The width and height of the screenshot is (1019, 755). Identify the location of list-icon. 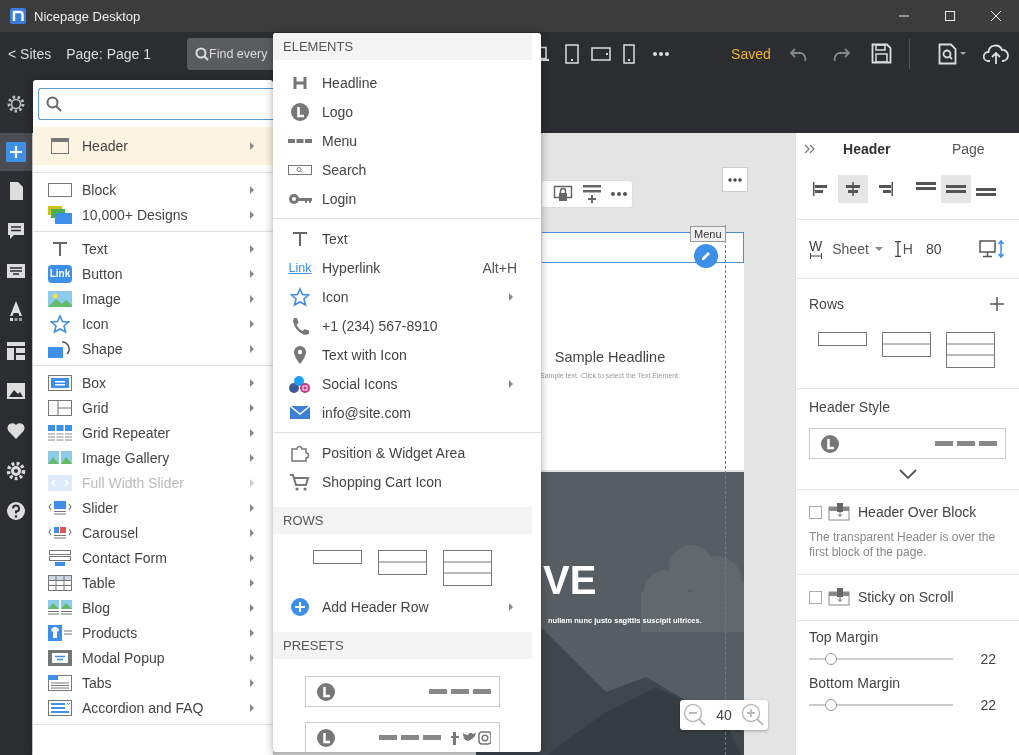
(16, 271).